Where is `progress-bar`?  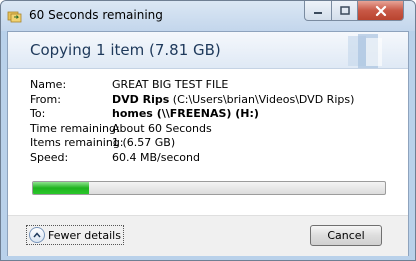
progress-bar is located at coordinates (209, 188).